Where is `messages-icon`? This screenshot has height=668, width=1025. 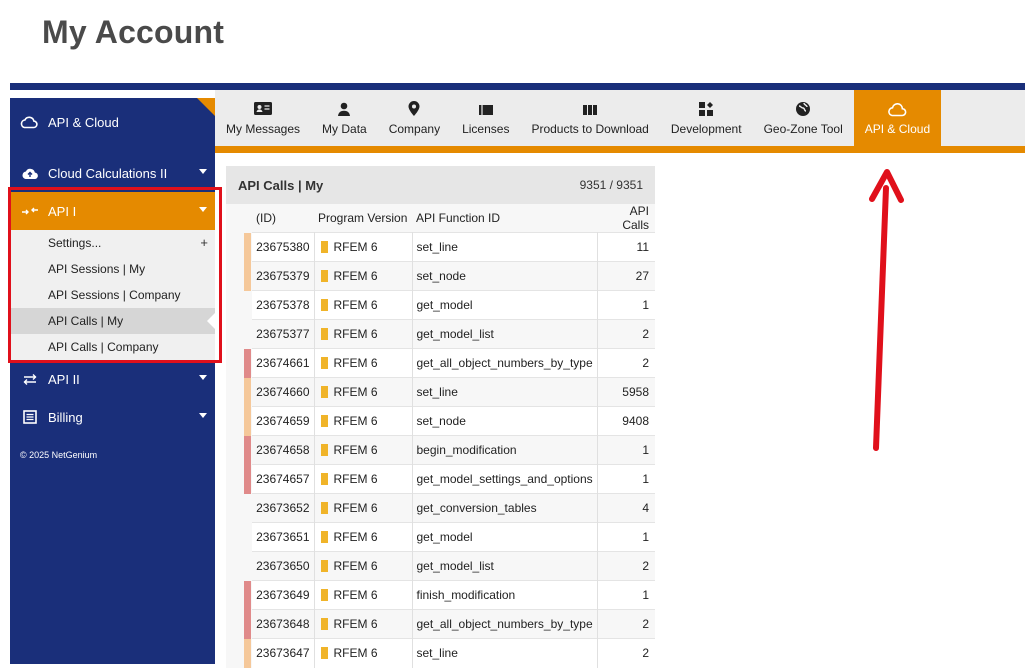
messages-icon is located at coordinates (263, 108).